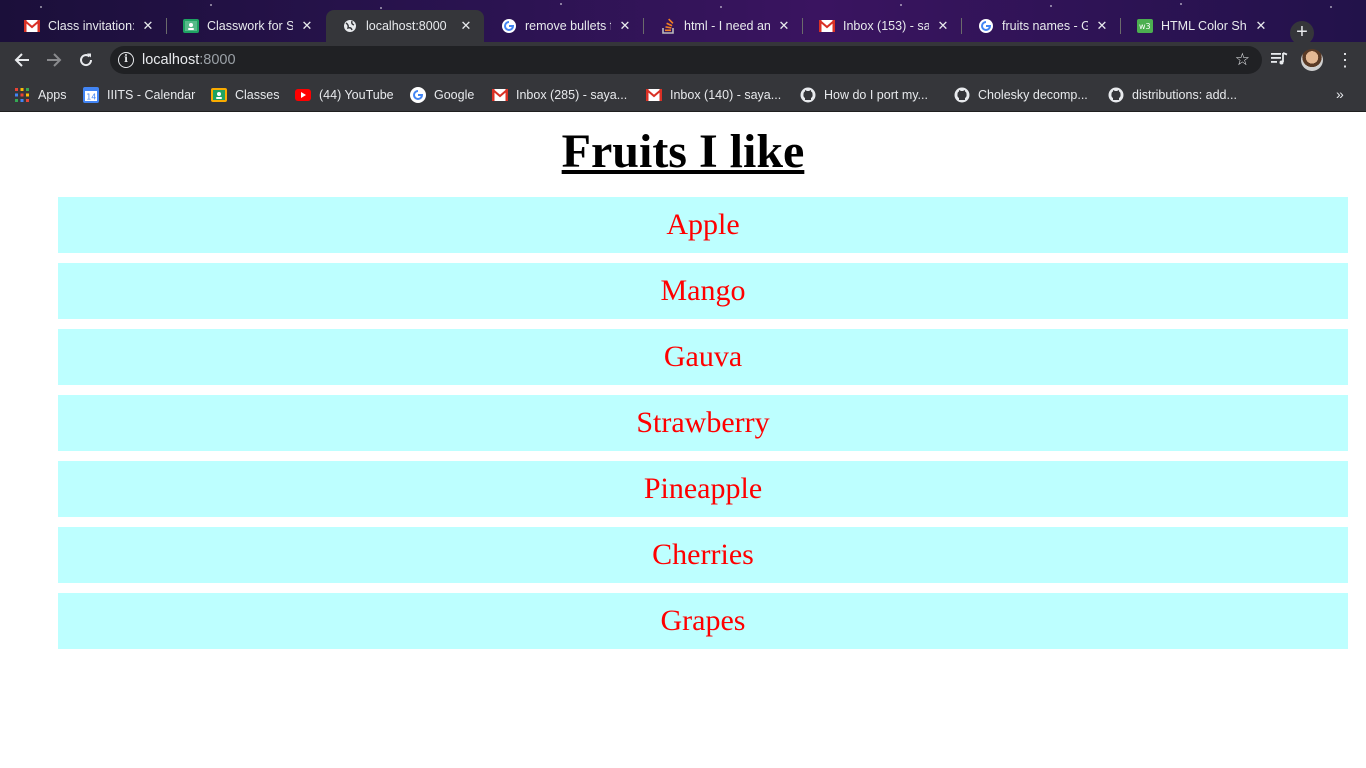 Image resolution: width=1366 pixels, height=768 pixels. I want to click on tab-title: localhost:8000, so click(406, 26).